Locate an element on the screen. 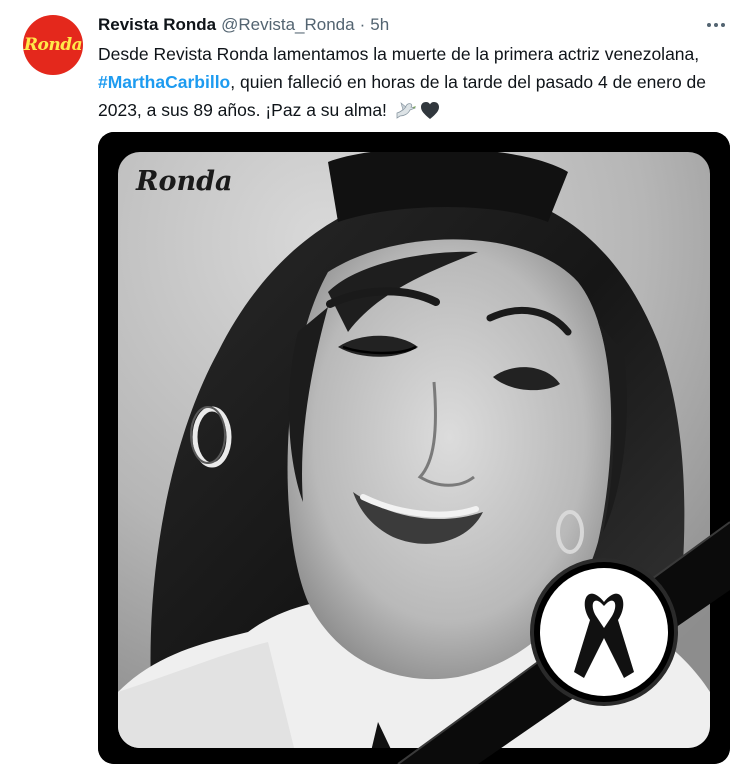 This screenshot has height=773, width=748. ronda-watermark: Ronda is located at coordinates (183, 181).